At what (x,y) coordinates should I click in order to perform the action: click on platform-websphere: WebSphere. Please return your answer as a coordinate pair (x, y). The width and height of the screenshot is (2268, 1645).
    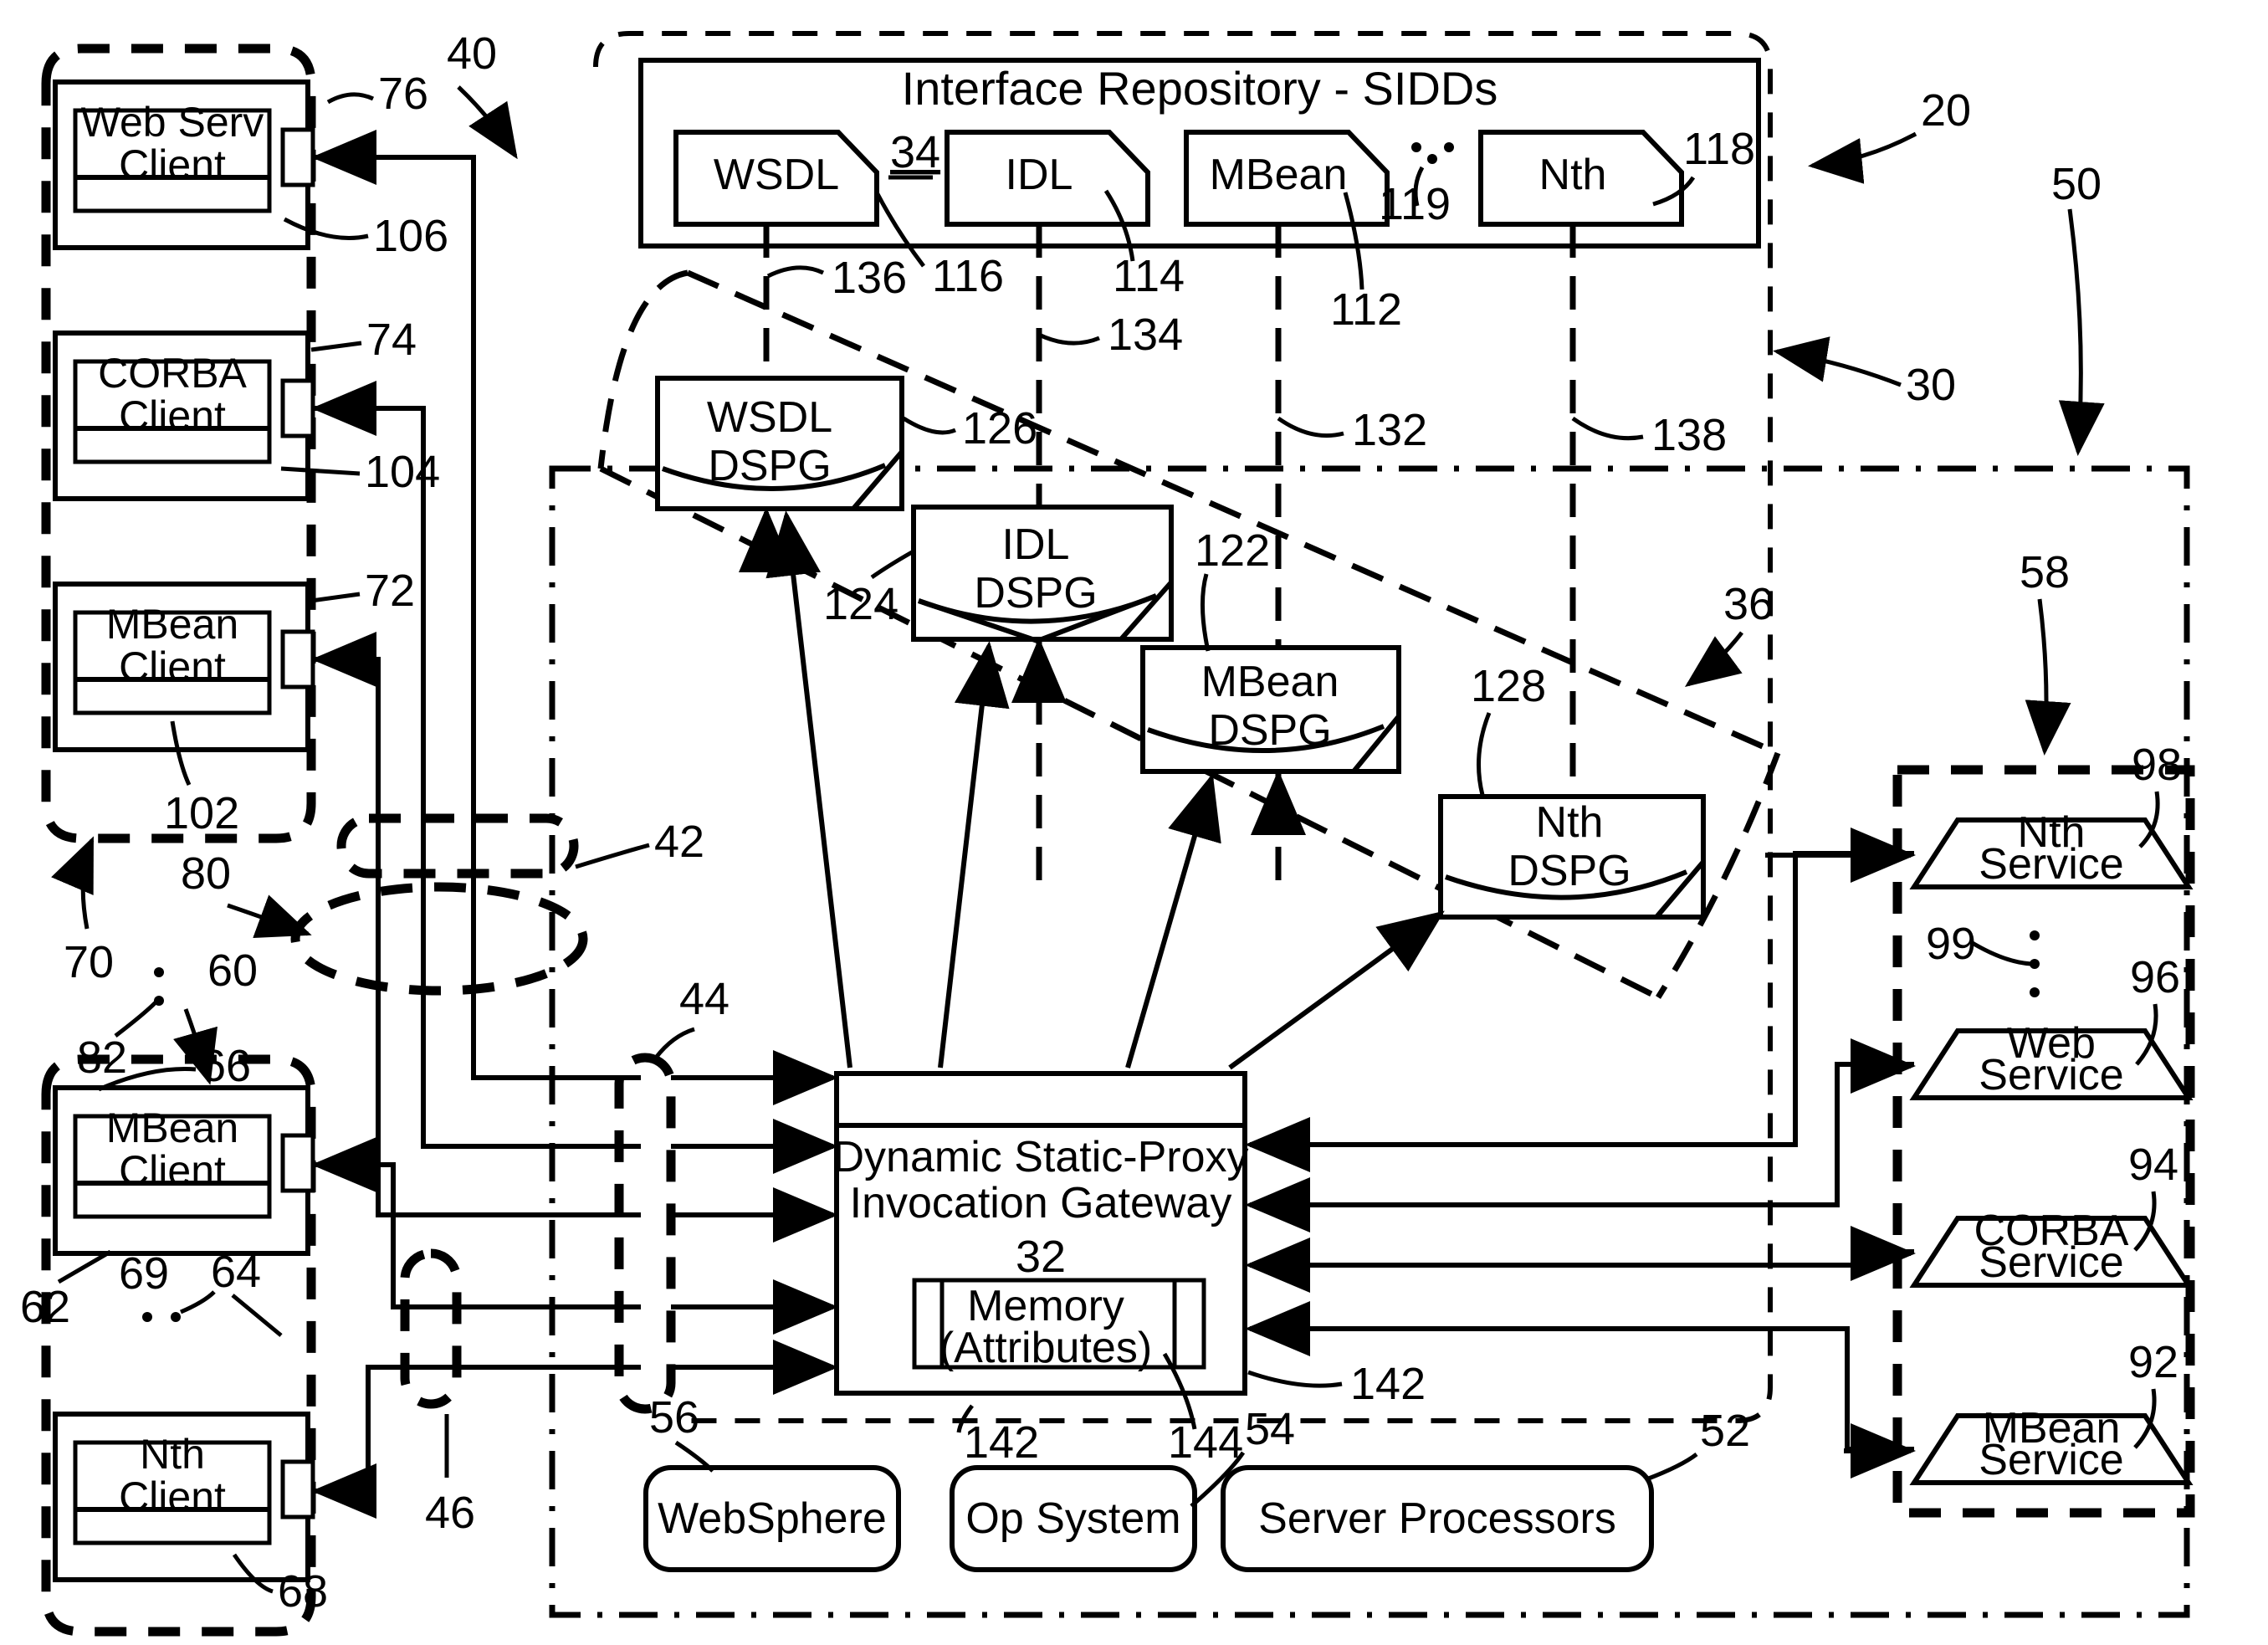
    Looking at the image, I should click on (772, 1518).